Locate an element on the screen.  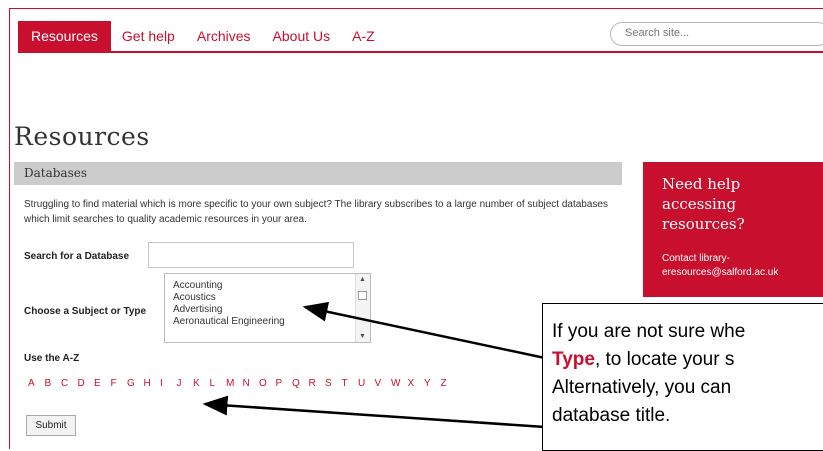
arrow-to-az is located at coordinates (374, 412).